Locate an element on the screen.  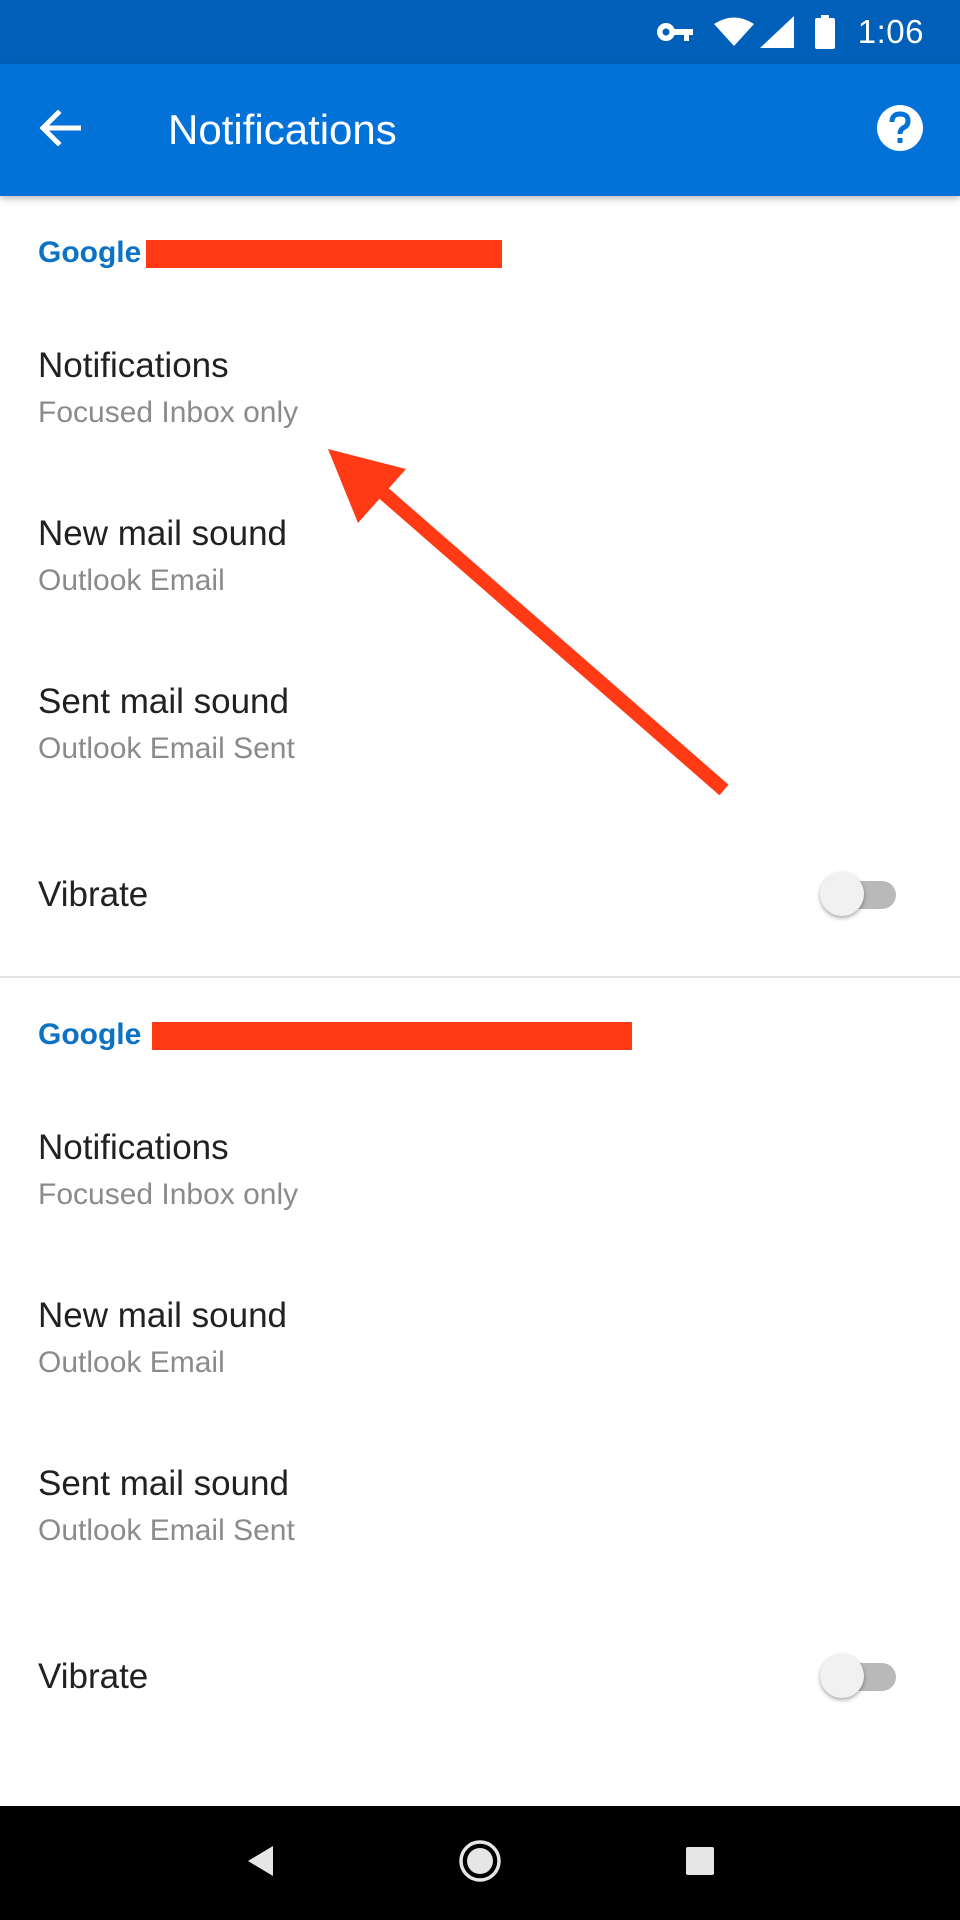
back-triangle-icon is located at coordinates (260, 1863).